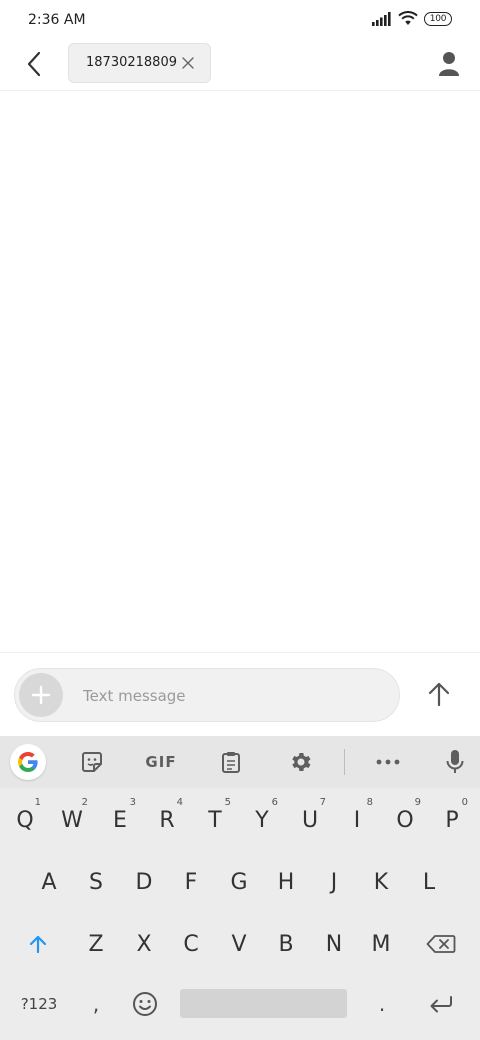 The width and height of the screenshot is (480, 1040). I want to click on key-v: V, so click(239, 944).